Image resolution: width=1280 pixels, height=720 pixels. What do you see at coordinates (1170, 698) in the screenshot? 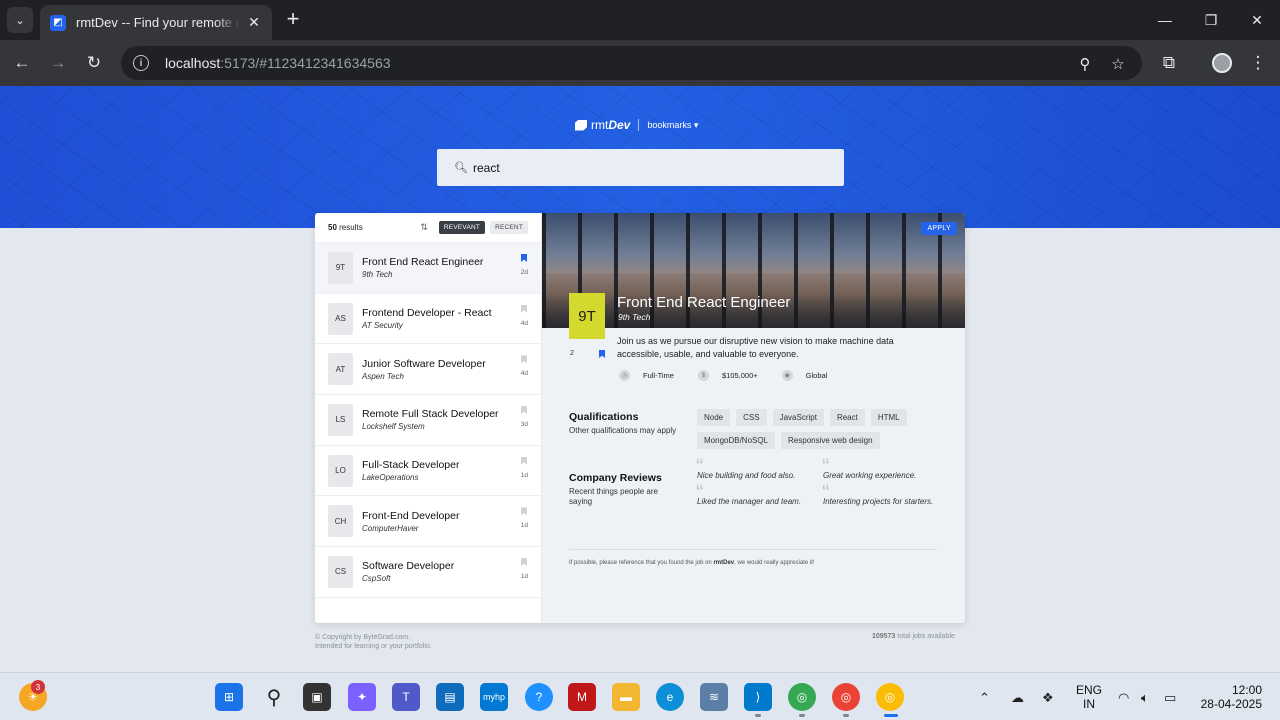
I see `battery-icon: ▭` at bounding box center [1170, 698].